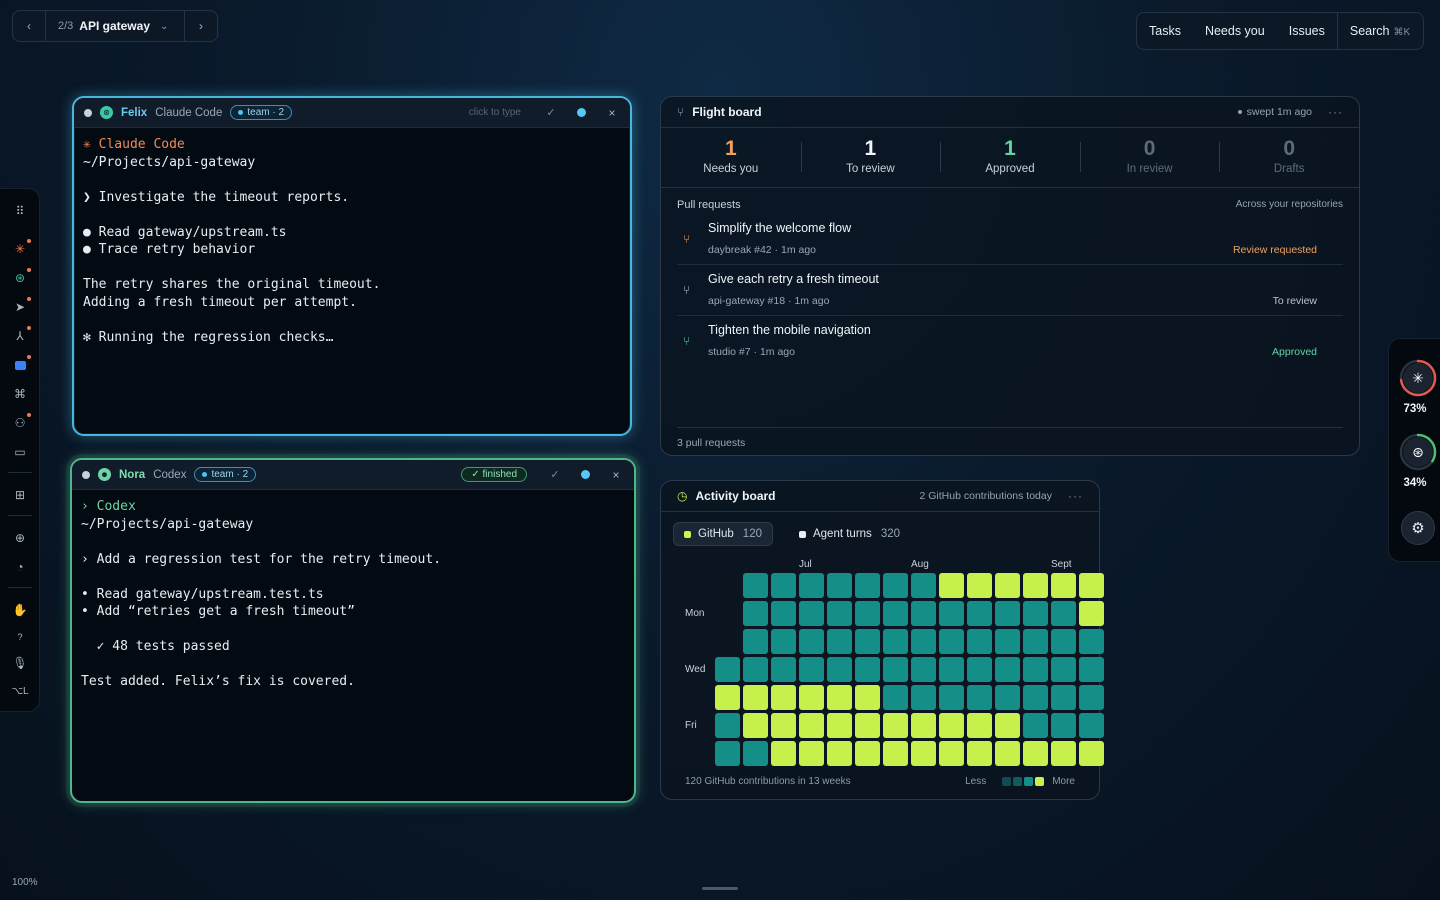 This screenshot has width=1440, height=900. What do you see at coordinates (20, 663) in the screenshot?
I see `mic-icon: 🎙` at bounding box center [20, 663].